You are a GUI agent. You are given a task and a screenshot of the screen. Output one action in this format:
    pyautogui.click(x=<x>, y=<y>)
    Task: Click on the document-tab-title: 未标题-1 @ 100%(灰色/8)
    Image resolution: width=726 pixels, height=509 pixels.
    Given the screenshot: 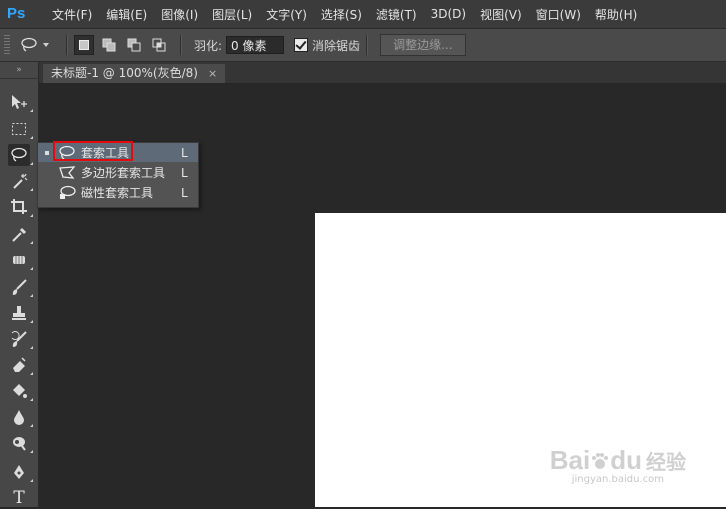 What is the action you would take?
    pyautogui.click(x=124, y=73)
    